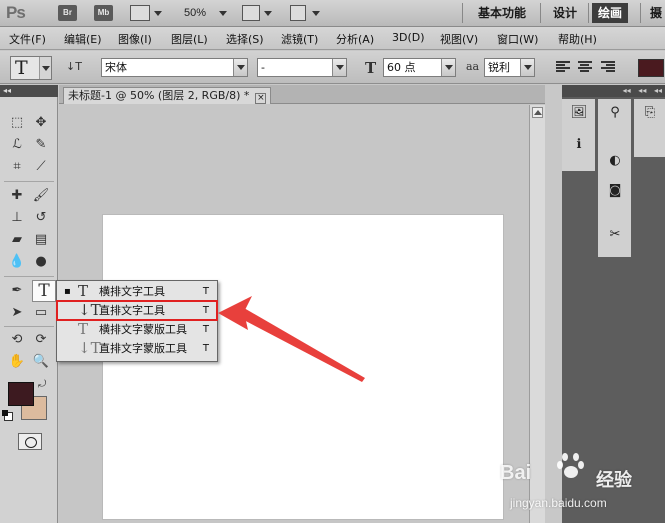 This screenshot has height=523, width=665. I want to click on clone-stamp-tool-icon: ⊥, so click(17, 218).